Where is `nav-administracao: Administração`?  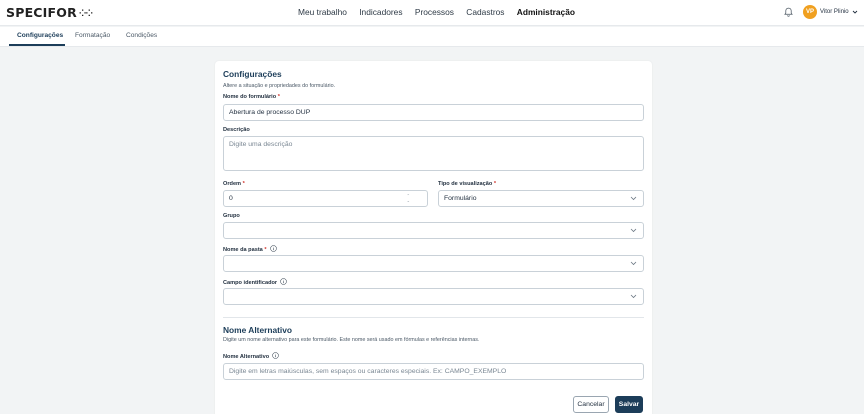 nav-administracao: Administração is located at coordinates (546, 12).